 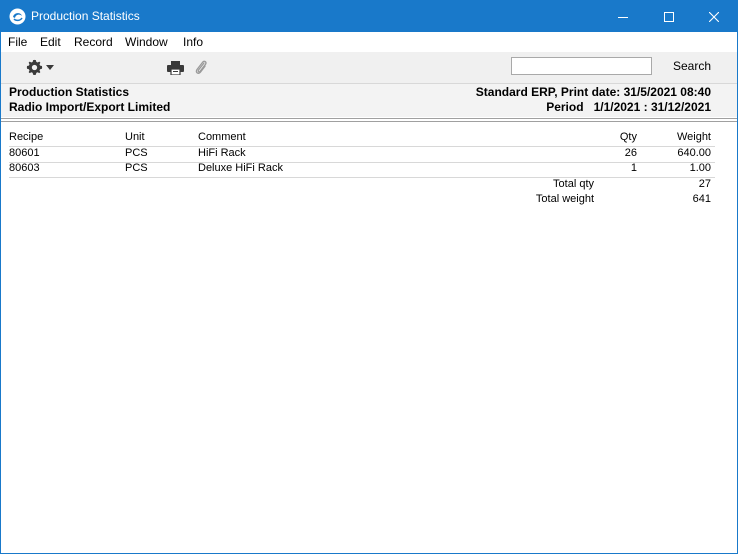 I want to click on cell-recipe: 80603, so click(x=24, y=168).